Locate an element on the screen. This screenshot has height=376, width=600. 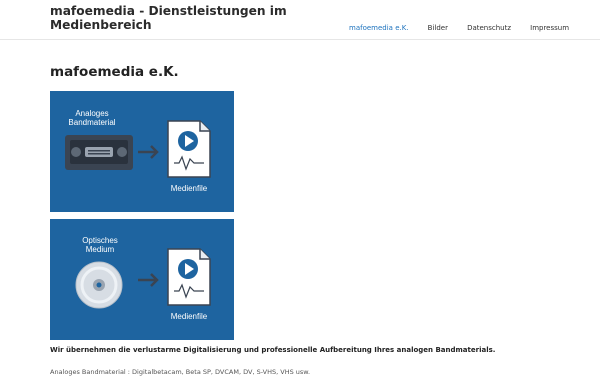
panel-1-label-line2: Bandmaterial is located at coordinates (91, 122).